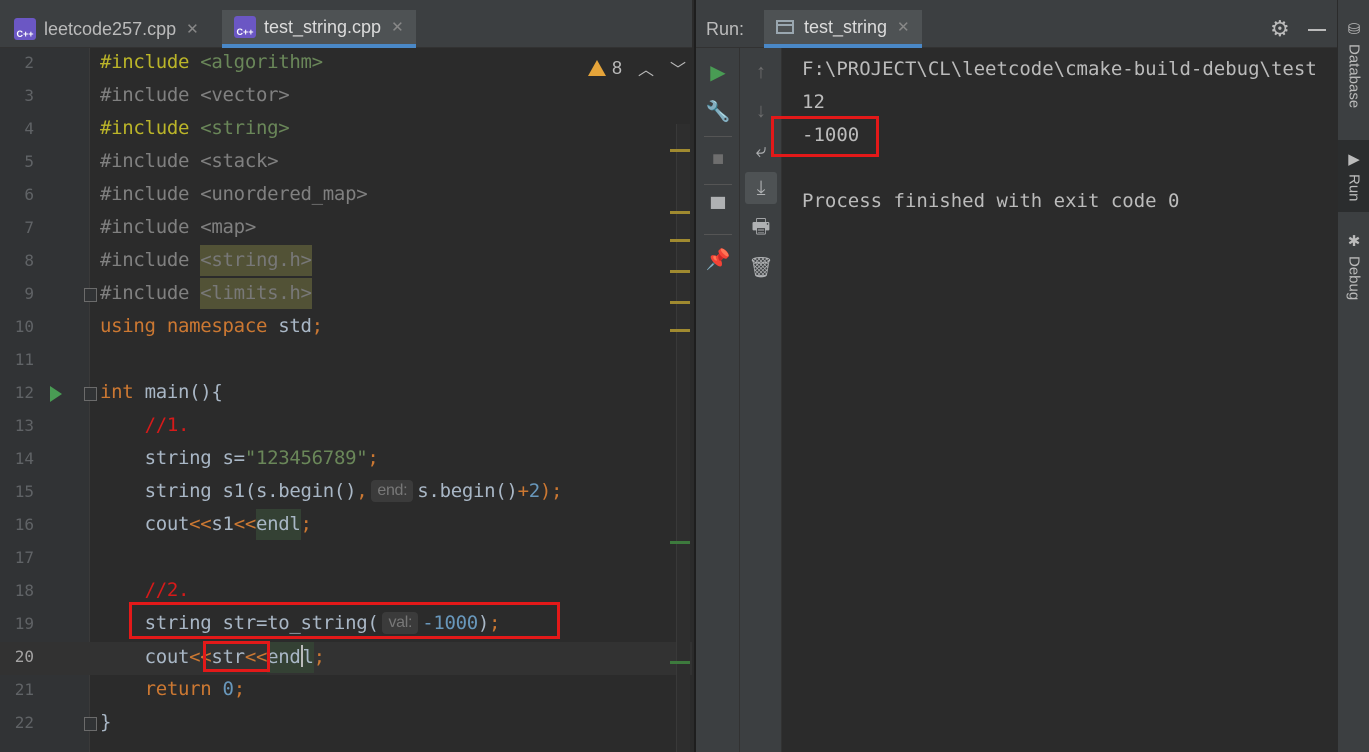 The image size is (1369, 752). I want to click on print-icon: 🖶, so click(761, 229).